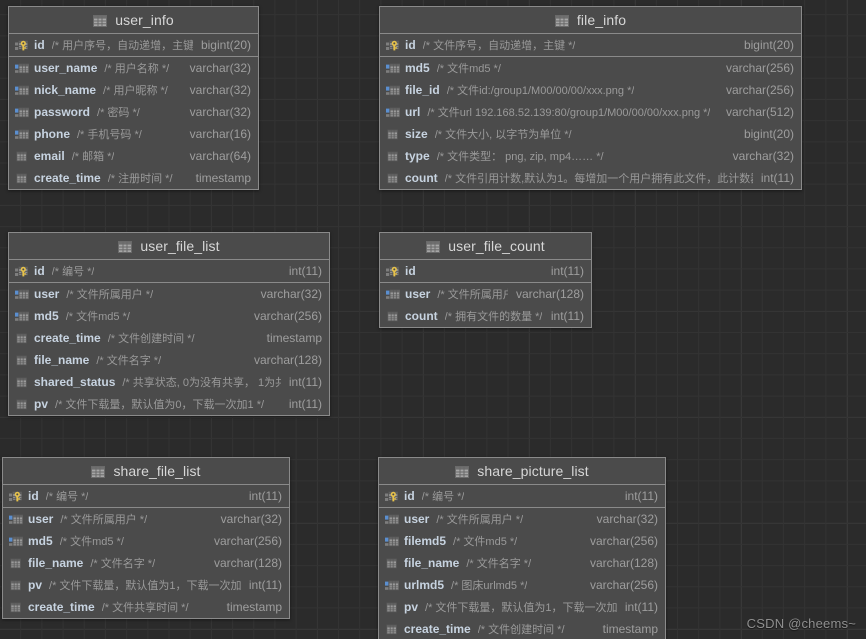  I want to click on column-type-label: varchar(512), so click(759, 112).